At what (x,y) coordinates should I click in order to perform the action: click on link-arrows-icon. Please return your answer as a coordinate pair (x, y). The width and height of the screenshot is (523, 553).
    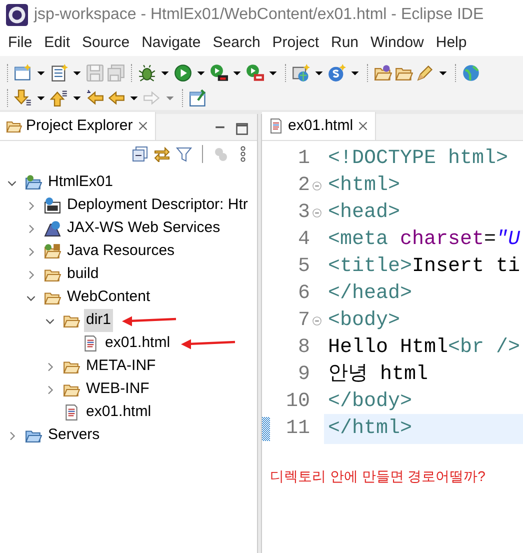
    Looking at the image, I should click on (162, 154).